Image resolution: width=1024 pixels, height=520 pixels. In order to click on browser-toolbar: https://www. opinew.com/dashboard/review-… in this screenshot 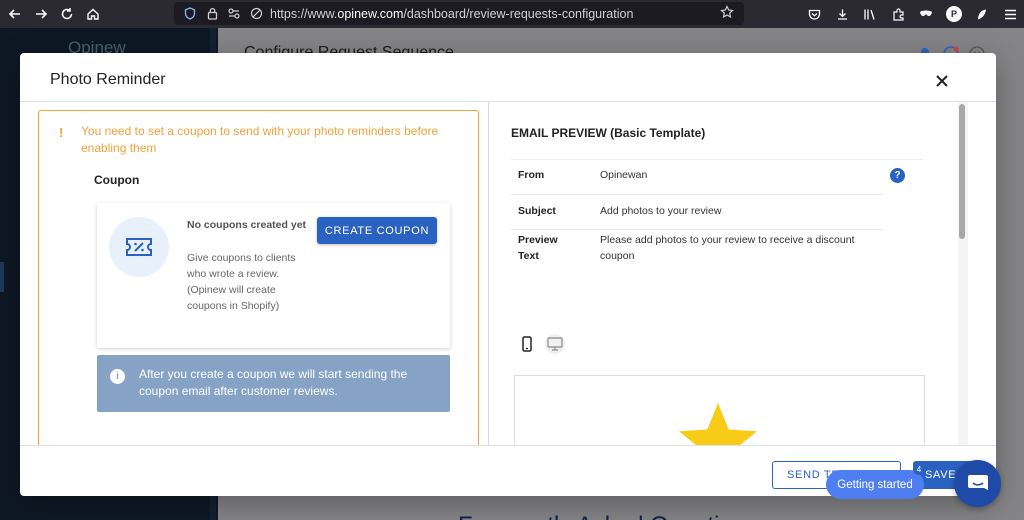, I will do `click(512, 14)`.